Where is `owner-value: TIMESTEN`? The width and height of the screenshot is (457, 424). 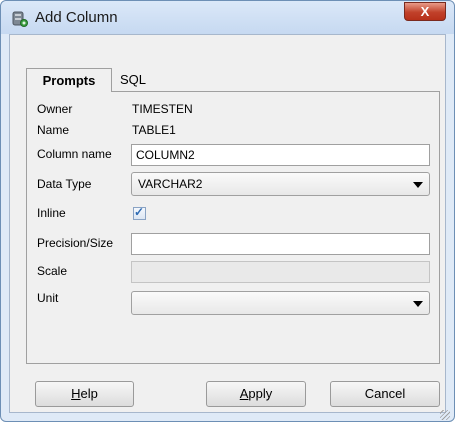 owner-value: TIMESTEN is located at coordinates (162, 109).